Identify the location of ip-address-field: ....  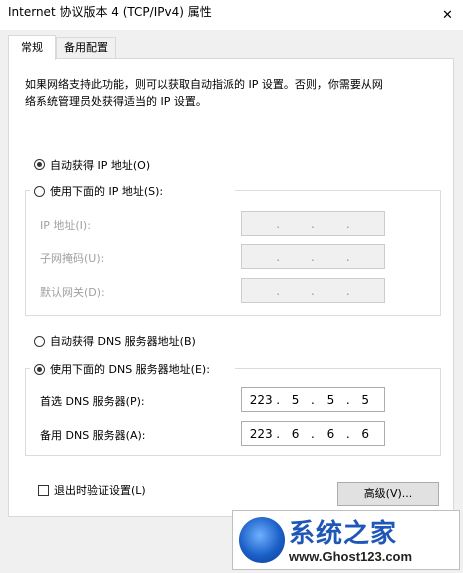
(313, 223).